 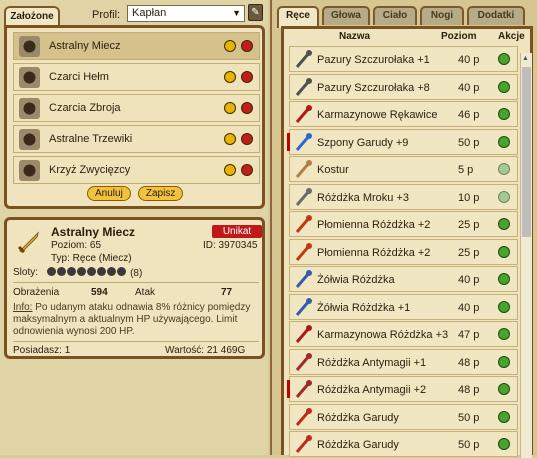 I want to click on new-marker, so click(x=288, y=389).